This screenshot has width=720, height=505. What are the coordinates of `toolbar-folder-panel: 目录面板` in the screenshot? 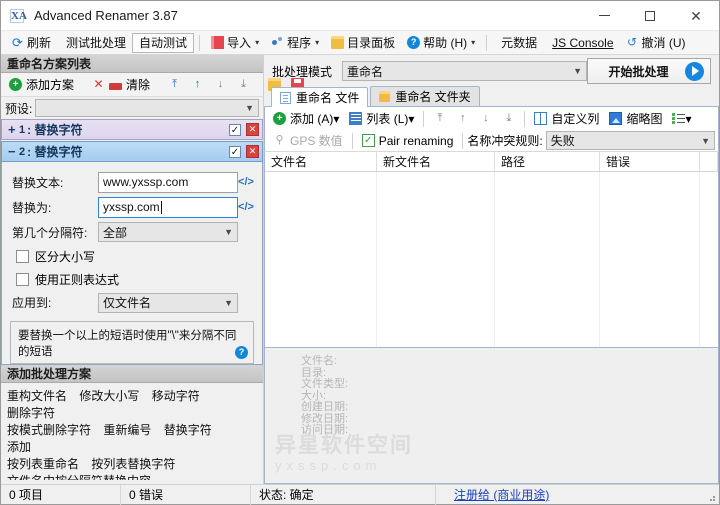 It's located at (363, 43).